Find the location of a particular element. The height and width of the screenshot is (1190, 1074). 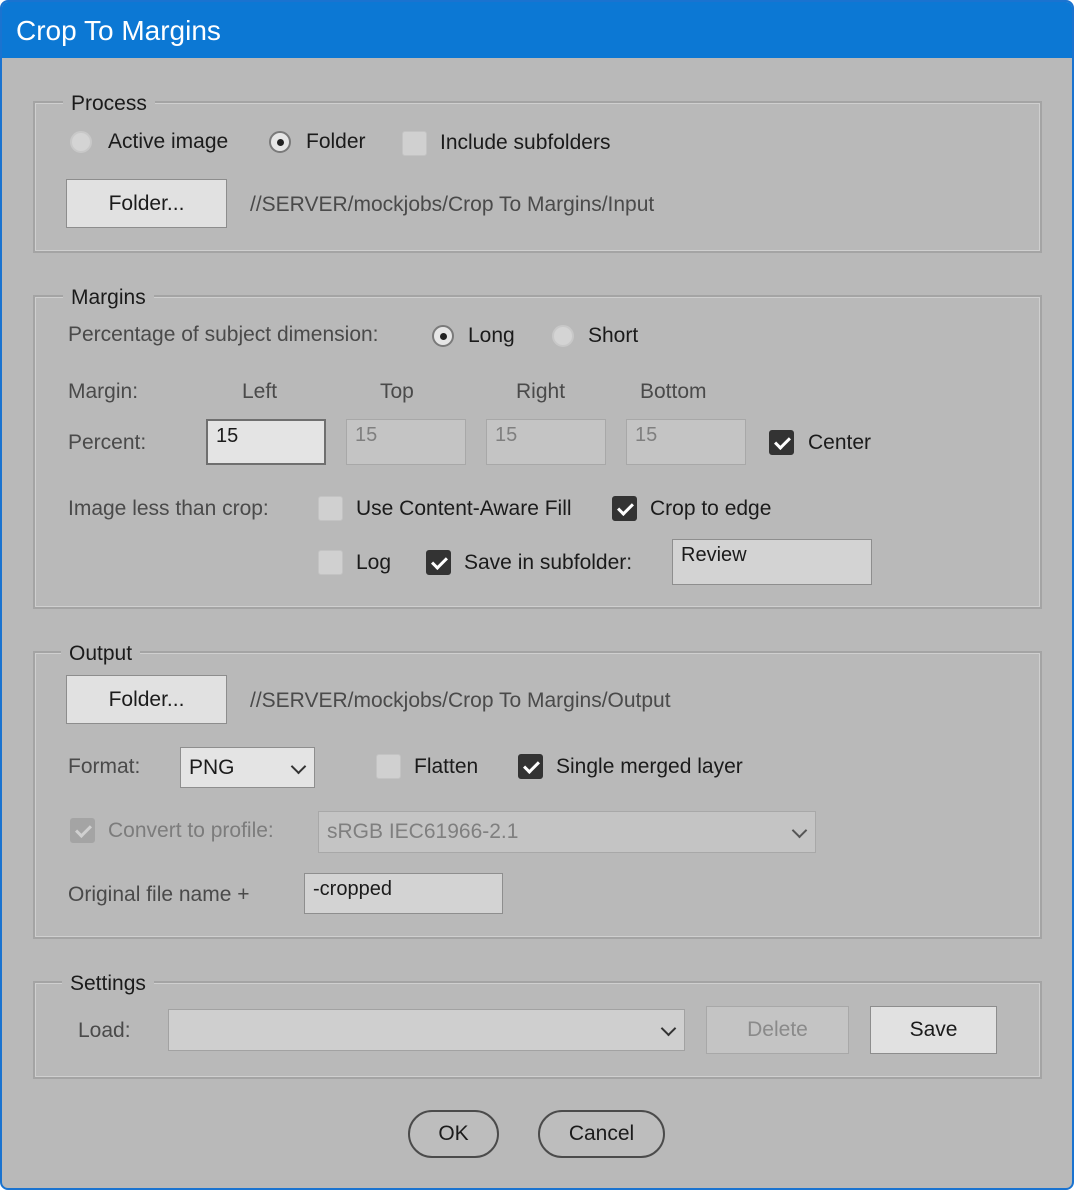

load-label: Load: is located at coordinates (104, 1030).